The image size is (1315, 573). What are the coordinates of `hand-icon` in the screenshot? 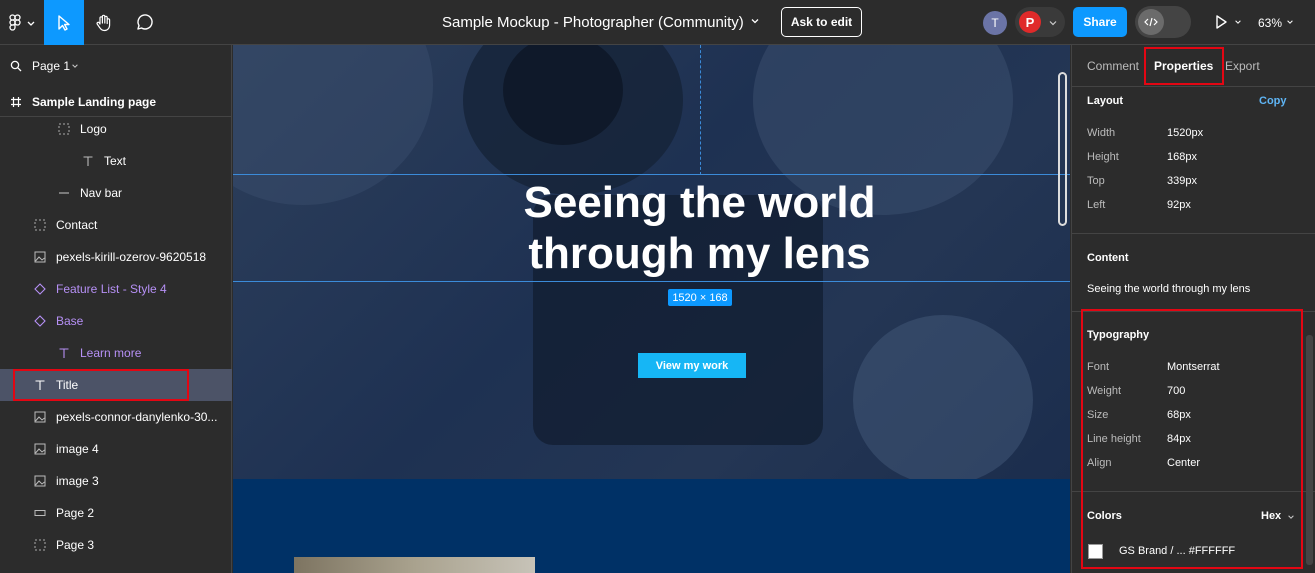 It's located at (103, 22).